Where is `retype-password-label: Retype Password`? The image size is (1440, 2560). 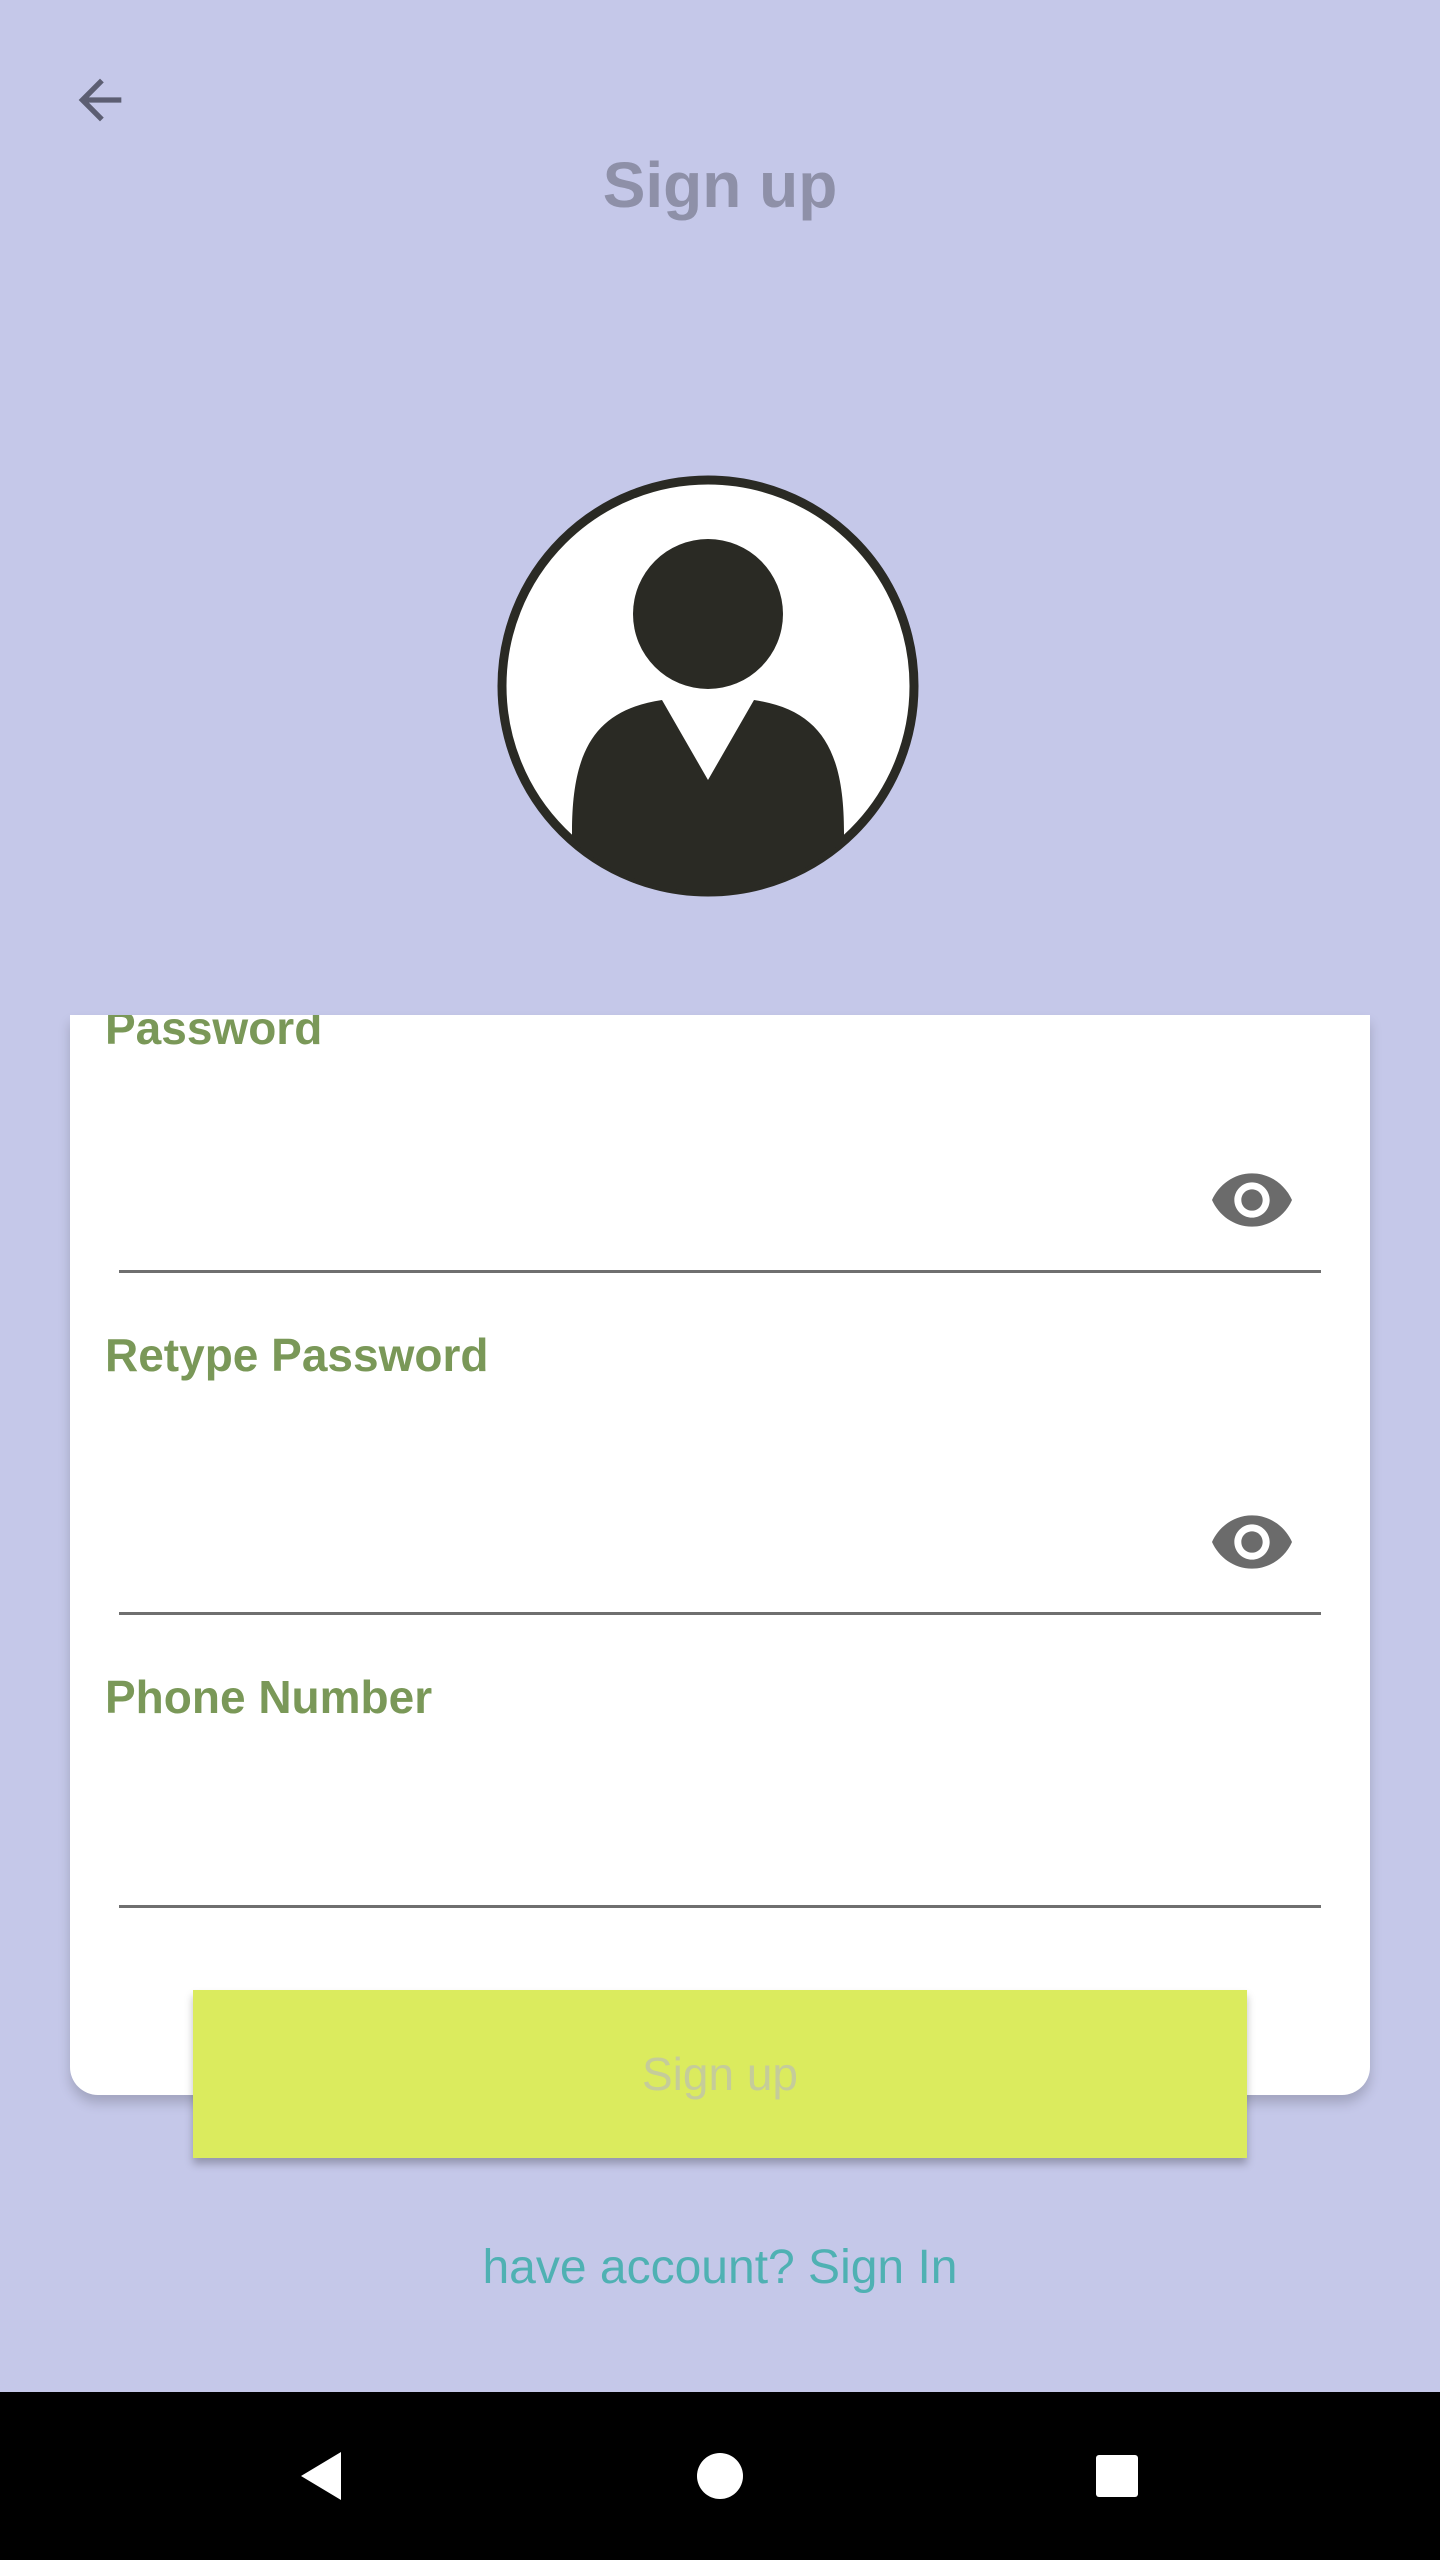 retype-password-label: Retype Password is located at coordinates (297, 1355).